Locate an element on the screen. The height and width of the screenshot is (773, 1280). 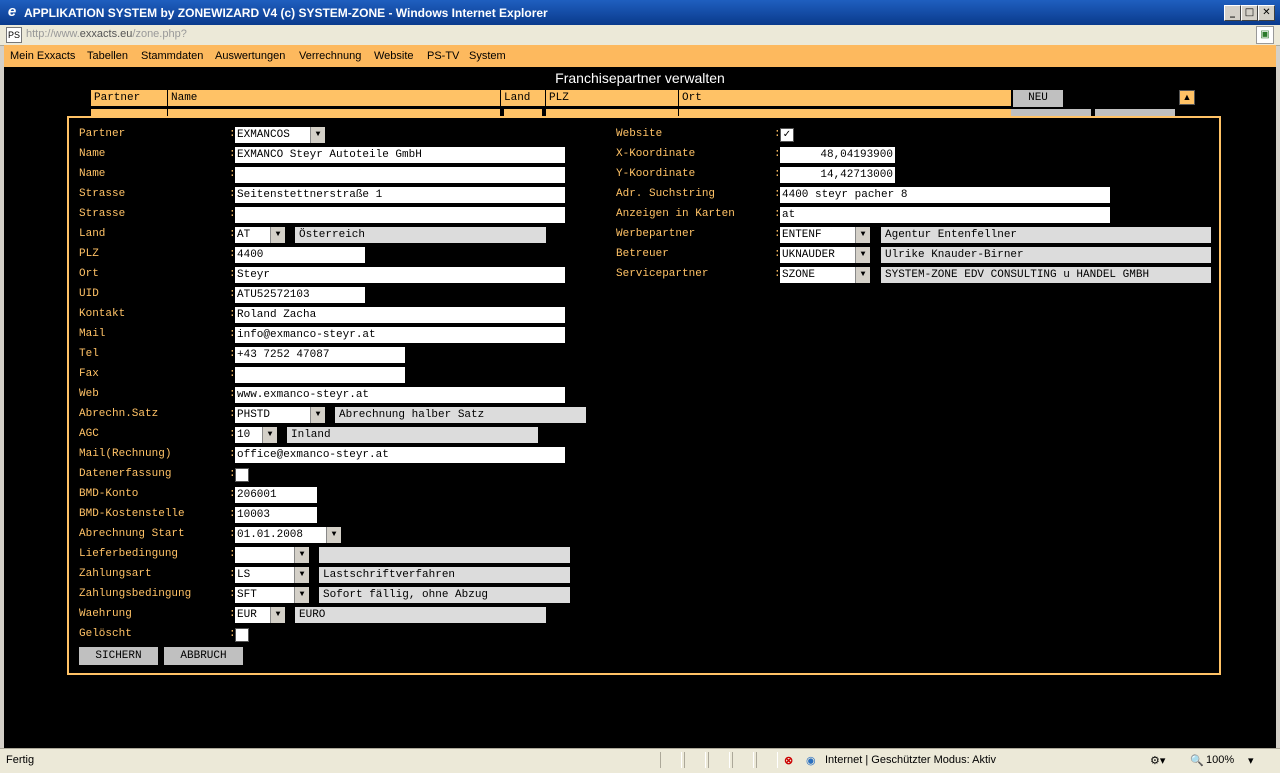
minimize-icon: _ is located at coordinates (1232, 13).